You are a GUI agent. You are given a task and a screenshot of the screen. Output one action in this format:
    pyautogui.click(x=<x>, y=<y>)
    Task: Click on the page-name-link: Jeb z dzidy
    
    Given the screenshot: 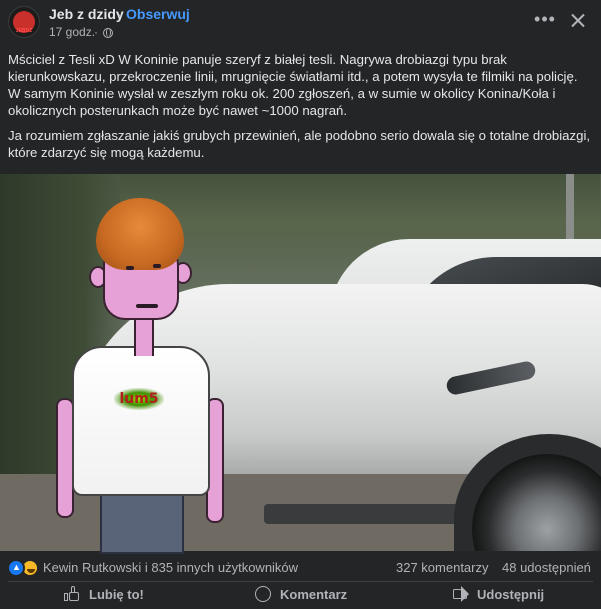 What is the action you would take?
    pyautogui.click(x=86, y=14)
    